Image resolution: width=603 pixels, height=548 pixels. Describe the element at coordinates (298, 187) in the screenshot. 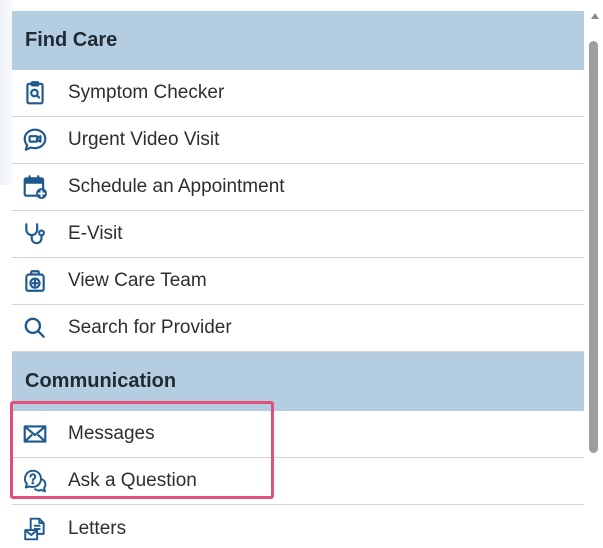

I see `menu-item-schedule-appointment: Schedule an Appointment` at that location.